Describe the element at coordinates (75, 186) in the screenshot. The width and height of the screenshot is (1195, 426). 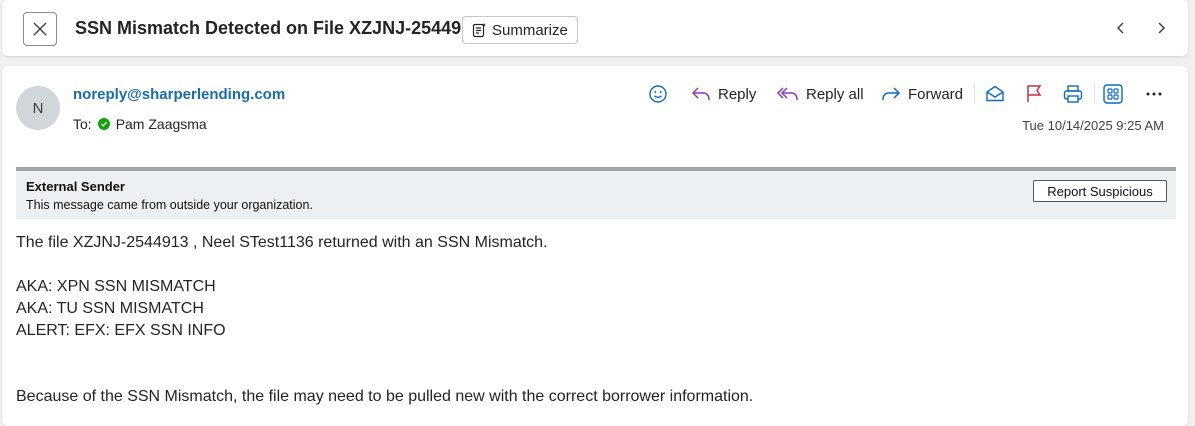
I see `banner-title: External Sender` at that location.